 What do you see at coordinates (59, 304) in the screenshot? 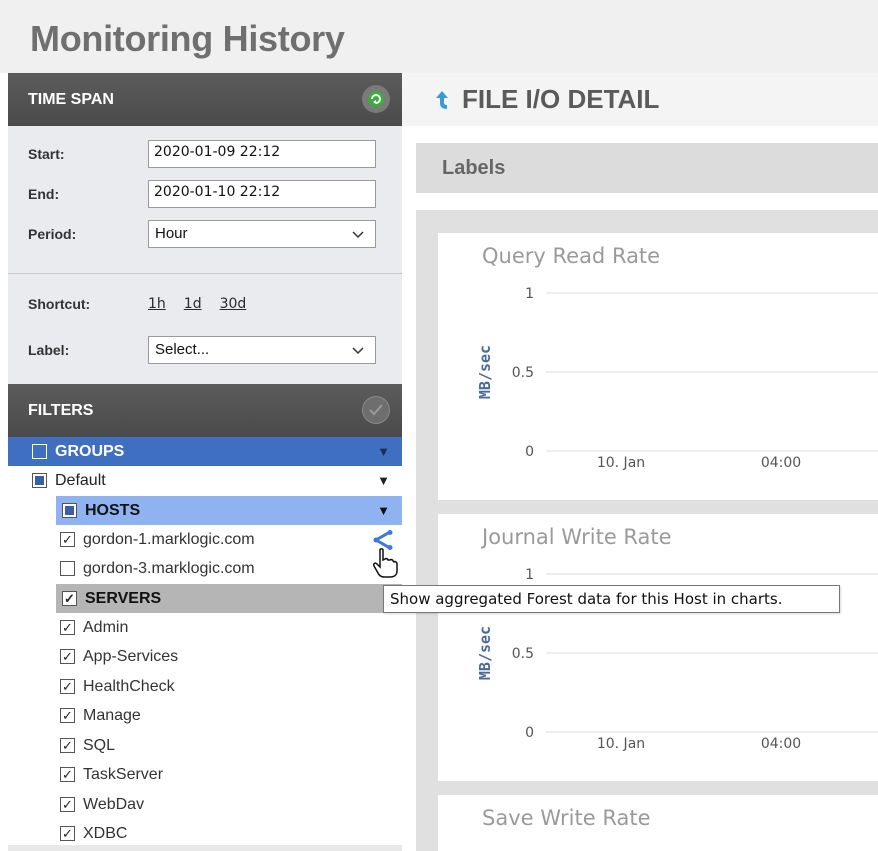
I see `shortcut-label: Shortcut:` at bounding box center [59, 304].